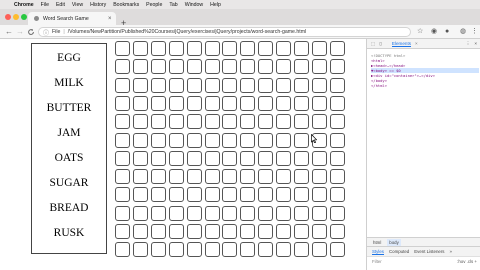  What do you see at coordinates (126, 5) in the screenshot?
I see `menu-bookmarks: Bookmarks` at bounding box center [126, 5].